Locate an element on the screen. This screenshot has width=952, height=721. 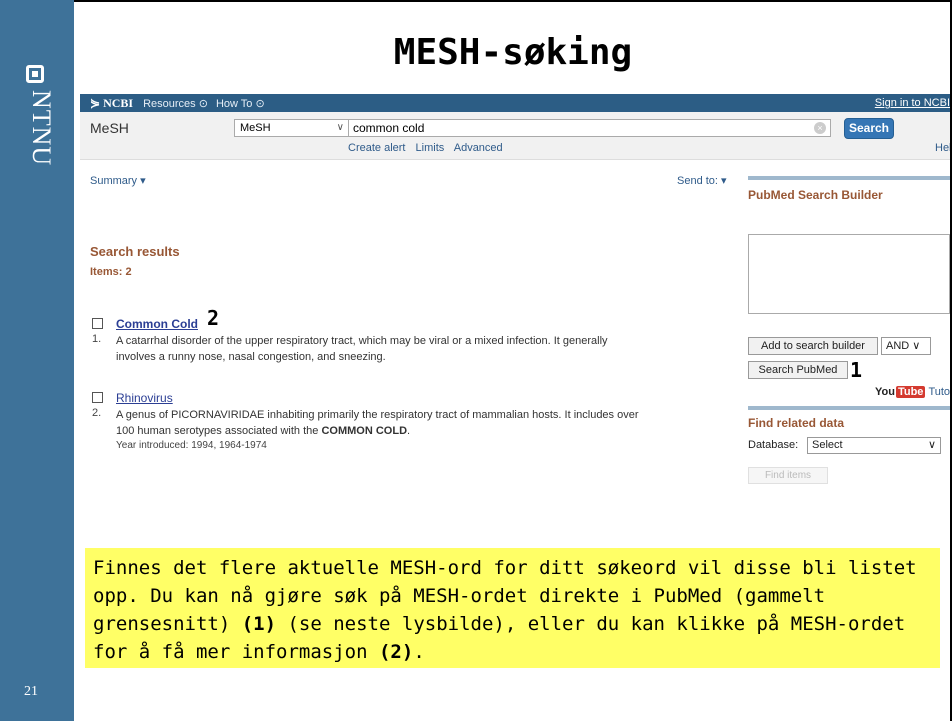
slide-number: 21 is located at coordinates (31, 691).